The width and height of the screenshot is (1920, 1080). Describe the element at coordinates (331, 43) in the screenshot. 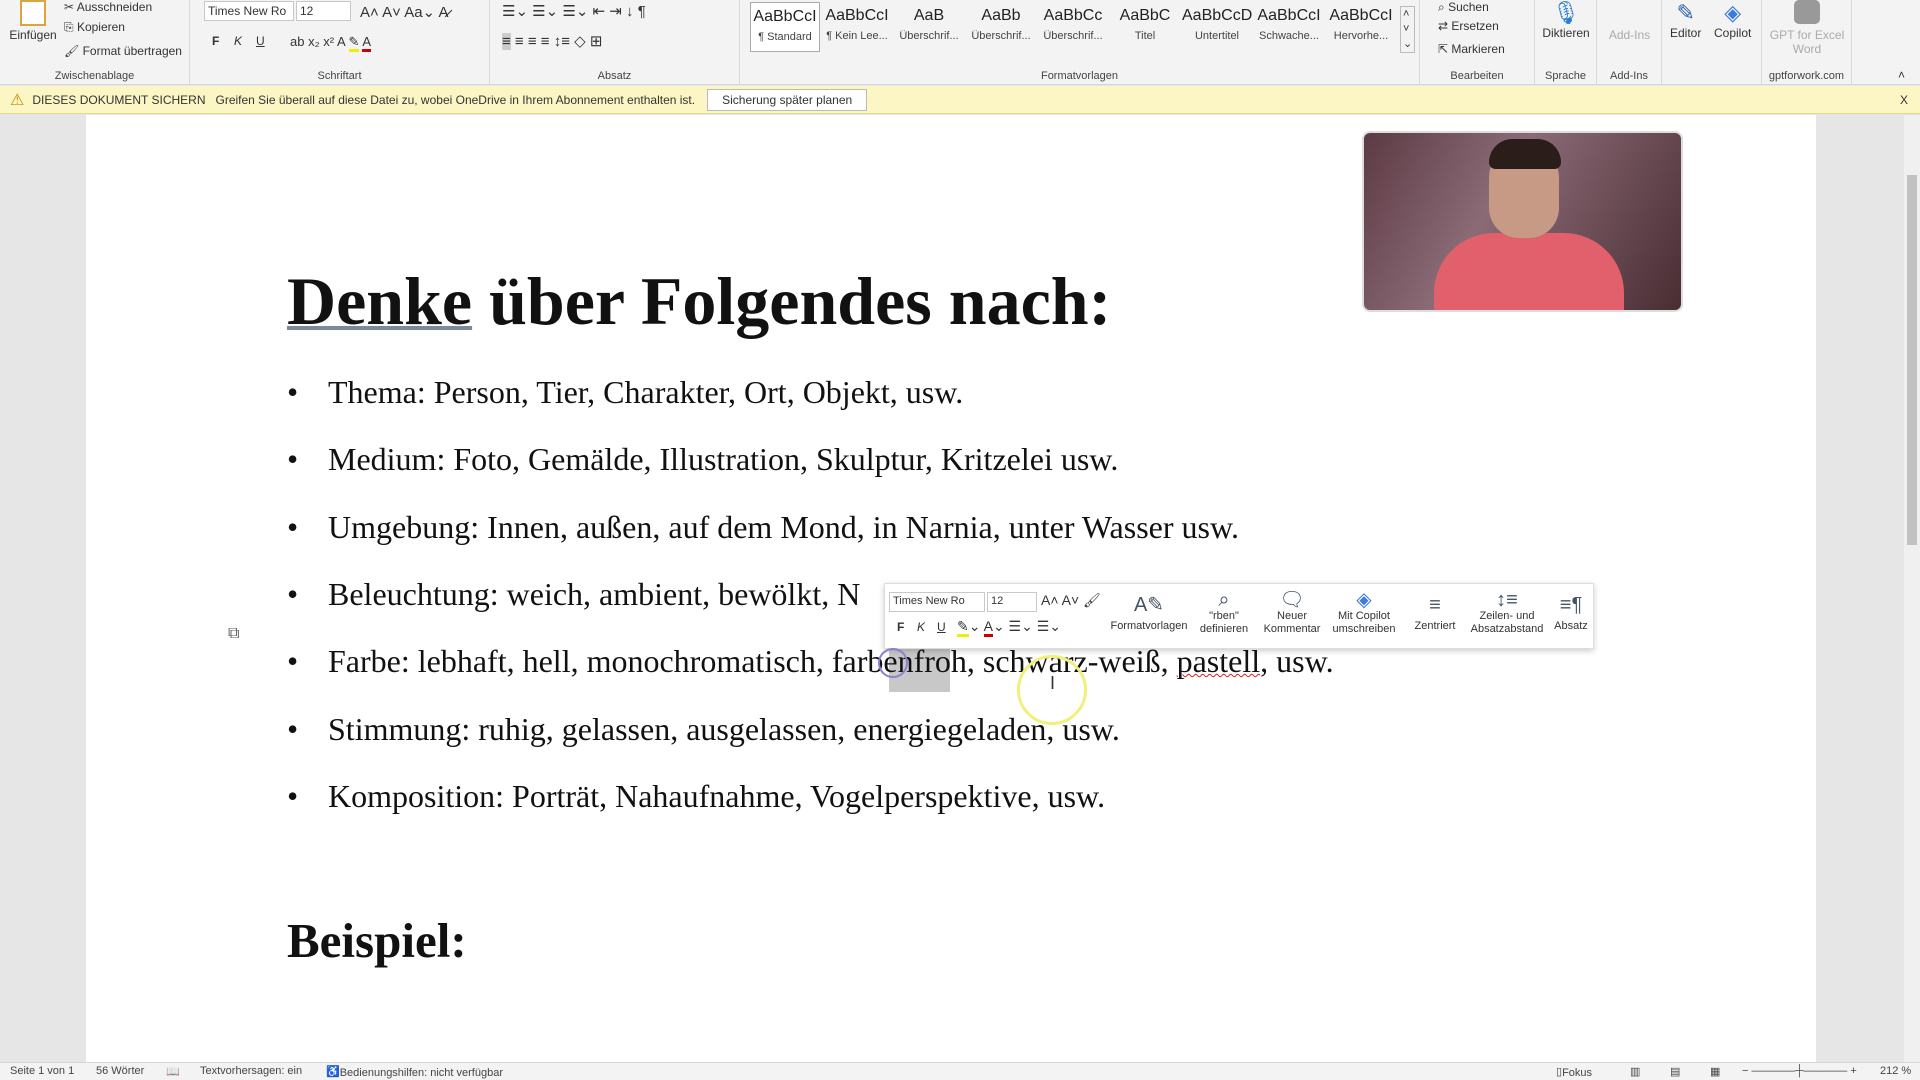

I see `strikethrough-icon: ab x₂ x² A ✎ A` at that location.